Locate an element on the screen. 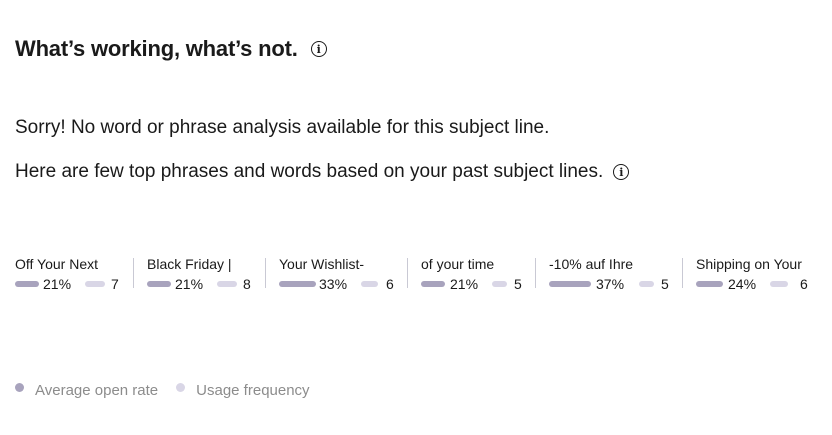 The height and width of the screenshot is (435, 832). phrase-item: -10% auf Ihre 37% 5 is located at coordinates (612, 274).